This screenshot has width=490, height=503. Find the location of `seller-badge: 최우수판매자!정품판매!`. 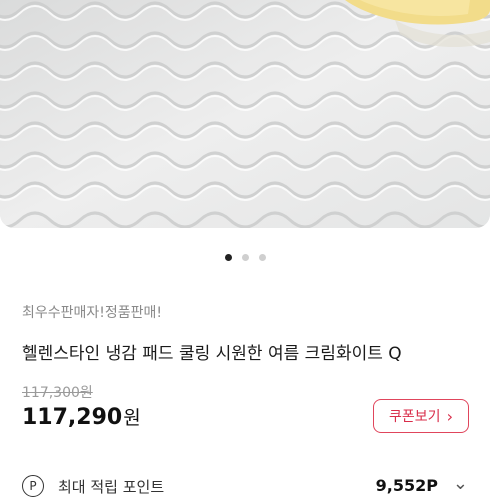

seller-badge: 최우수판매자!정품판매! is located at coordinates (92, 313).